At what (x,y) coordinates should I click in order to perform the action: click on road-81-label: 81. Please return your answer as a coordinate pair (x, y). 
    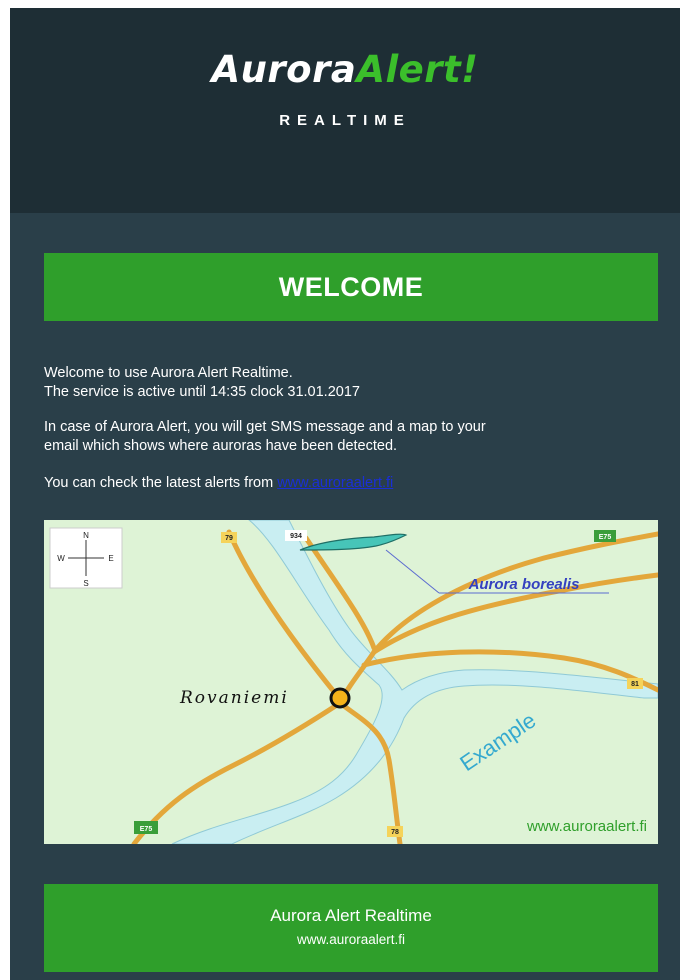
    Looking at the image, I should click on (635, 684).